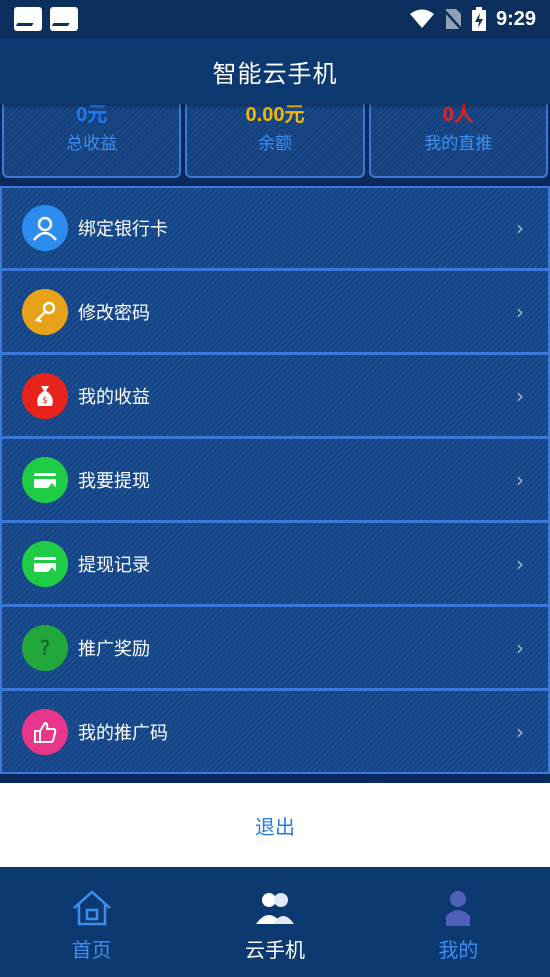 The width and height of the screenshot is (550, 977). What do you see at coordinates (275, 564) in the screenshot?
I see `menu-item-withdraw-records: 提现记录 ›` at bounding box center [275, 564].